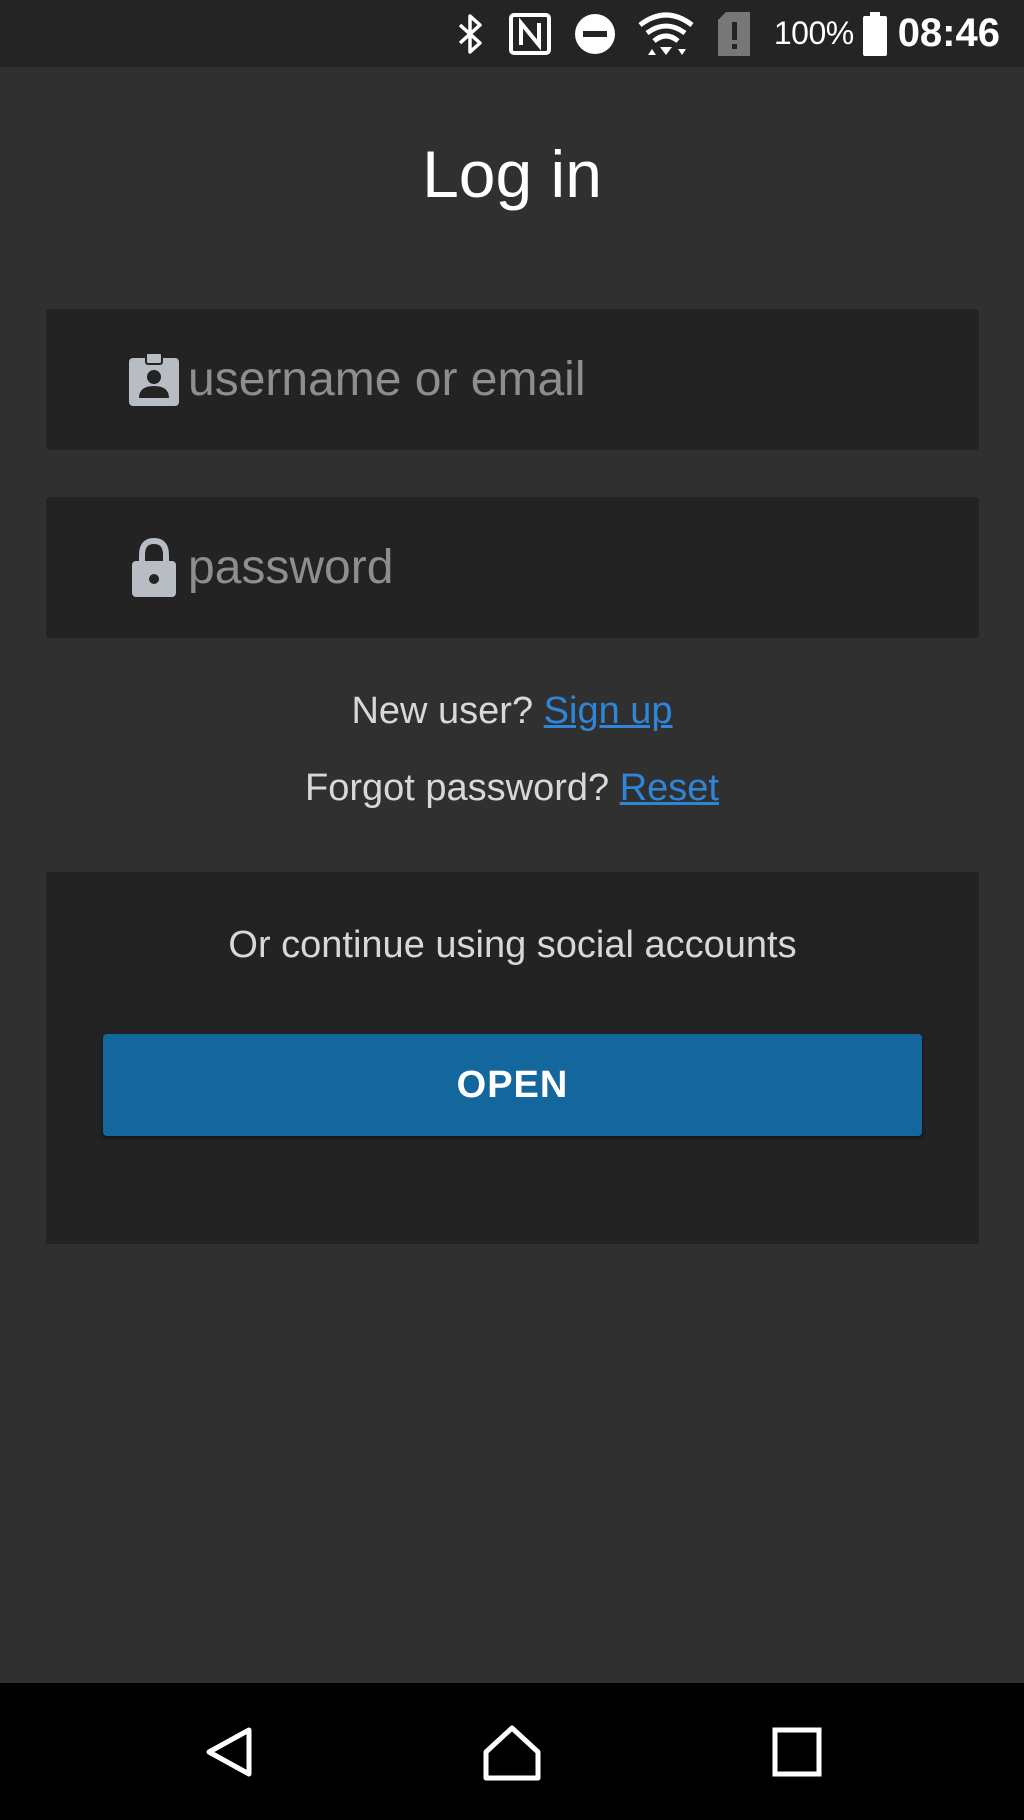 This screenshot has height=1820, width=1024. I want to click on new-user-prompt: New user?, so click(442, 711).